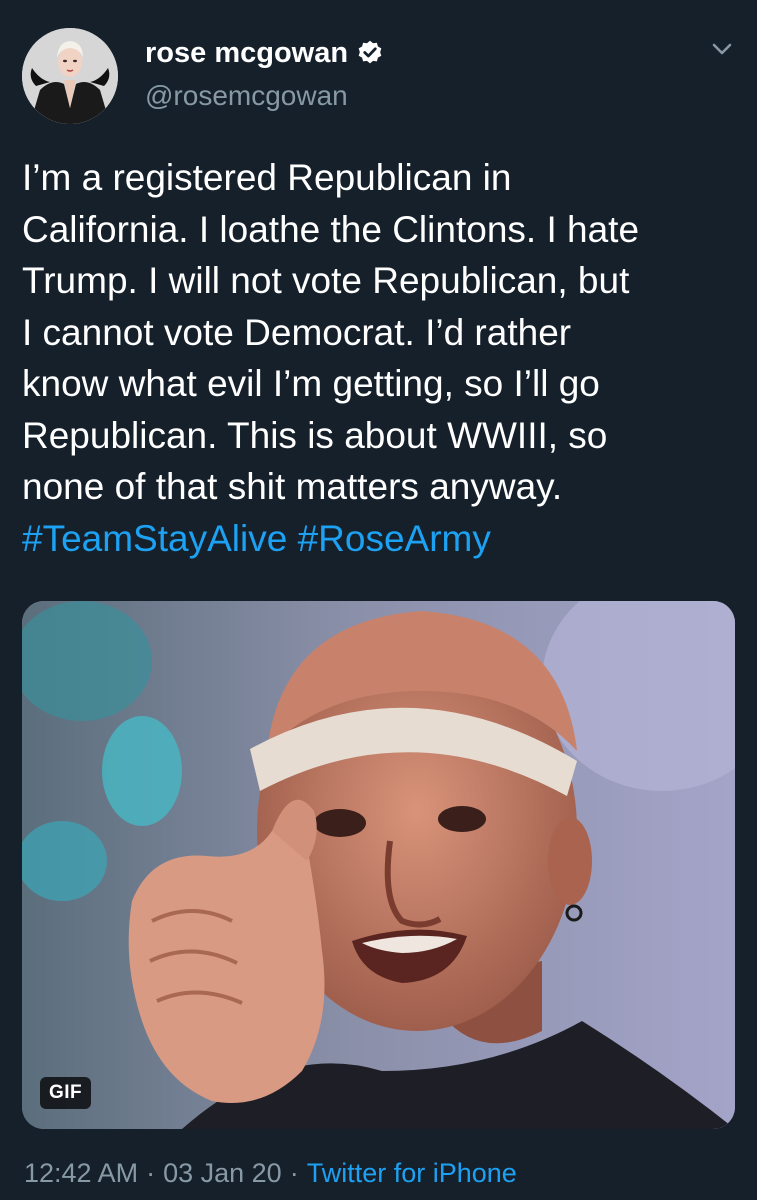 Image resolution: width=757 pixels, height=1200 pixels. Describe the element at coordinates (267, 177) in the screenshot. I see `tweet-text-line: I’m a registered Republican in` at that location.